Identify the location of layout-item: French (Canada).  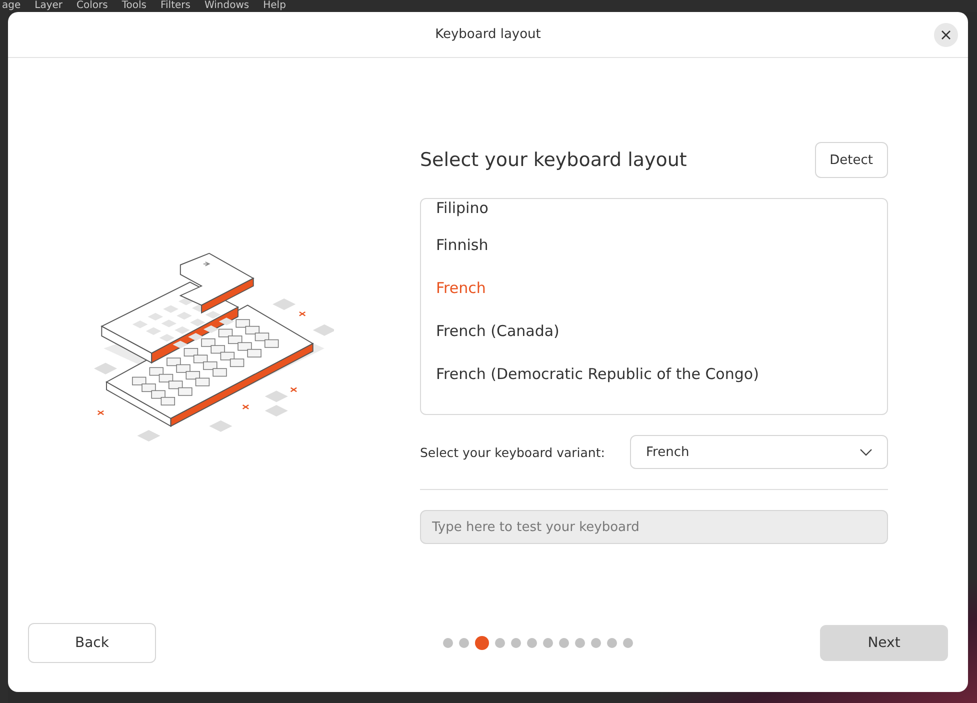
(654, 330).